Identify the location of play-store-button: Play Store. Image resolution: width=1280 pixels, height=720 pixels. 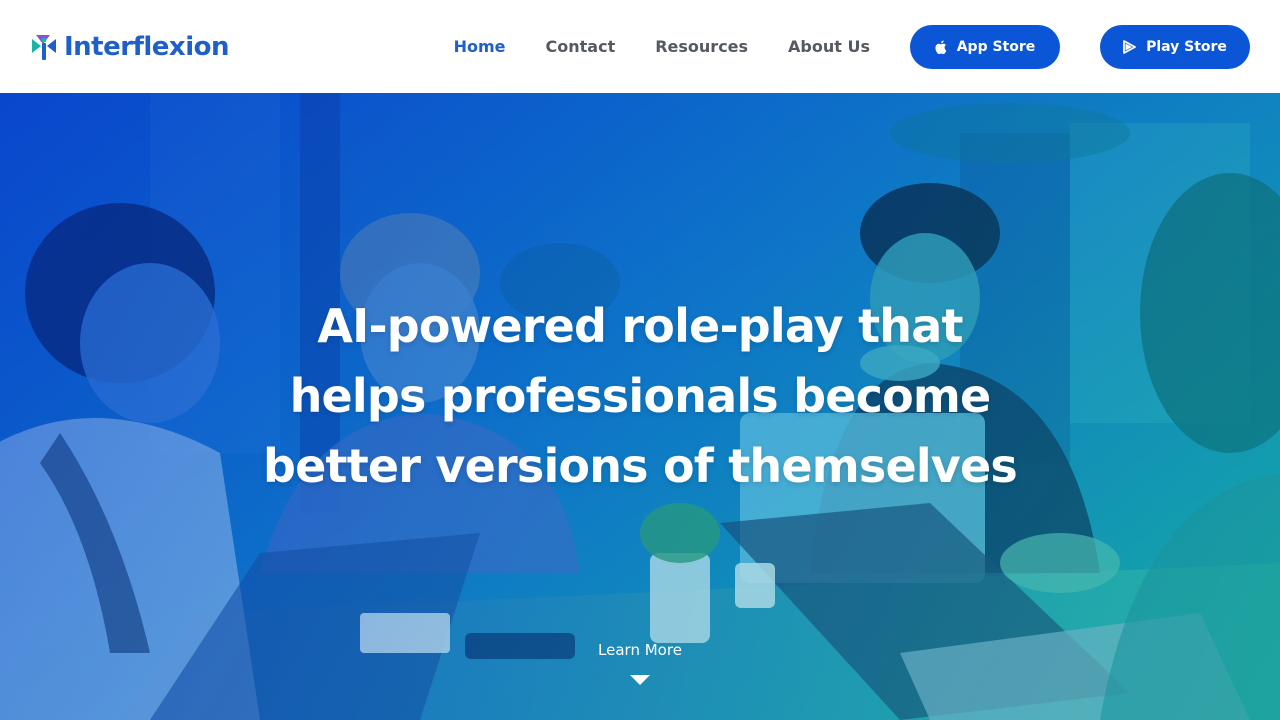
(1175, 46).